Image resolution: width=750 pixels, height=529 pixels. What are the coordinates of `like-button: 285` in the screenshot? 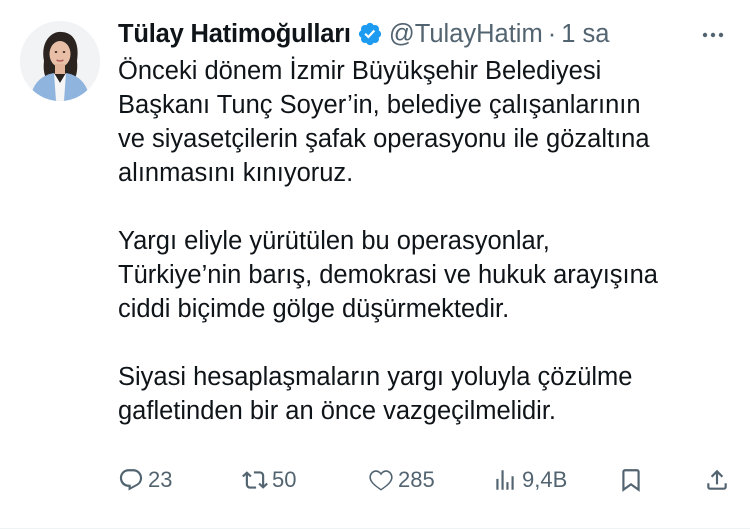 It's located at (401, 480).